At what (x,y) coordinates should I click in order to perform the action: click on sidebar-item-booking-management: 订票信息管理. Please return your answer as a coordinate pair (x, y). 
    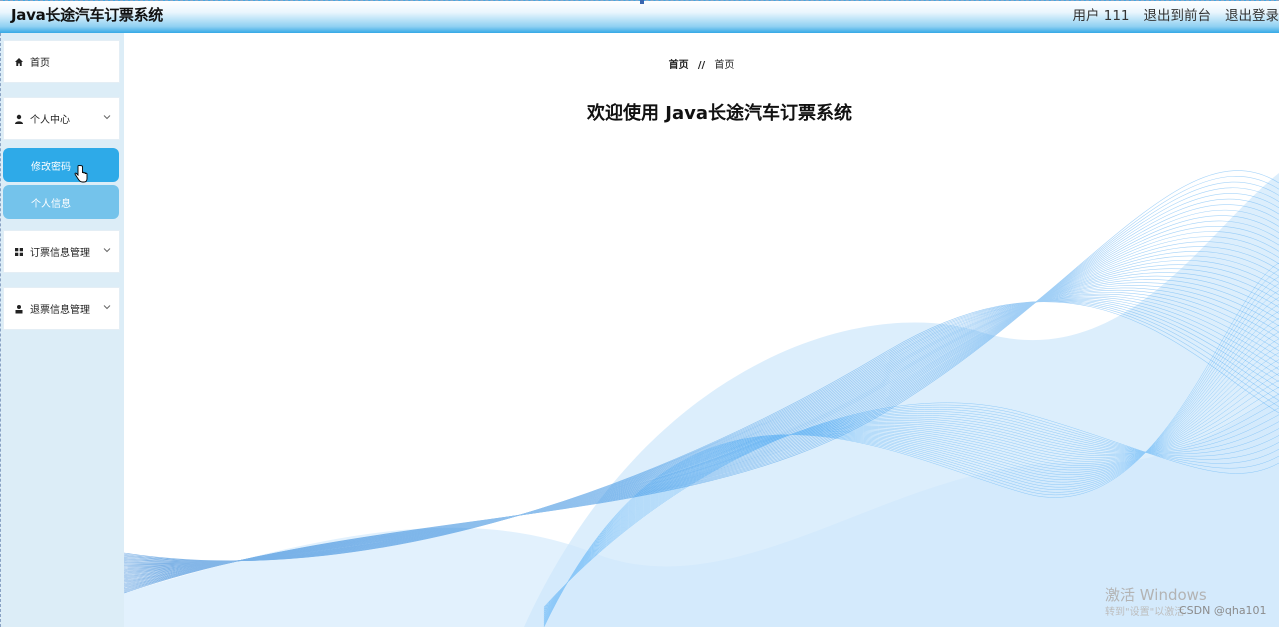
    Looking at the image, I should click on (61, 251).